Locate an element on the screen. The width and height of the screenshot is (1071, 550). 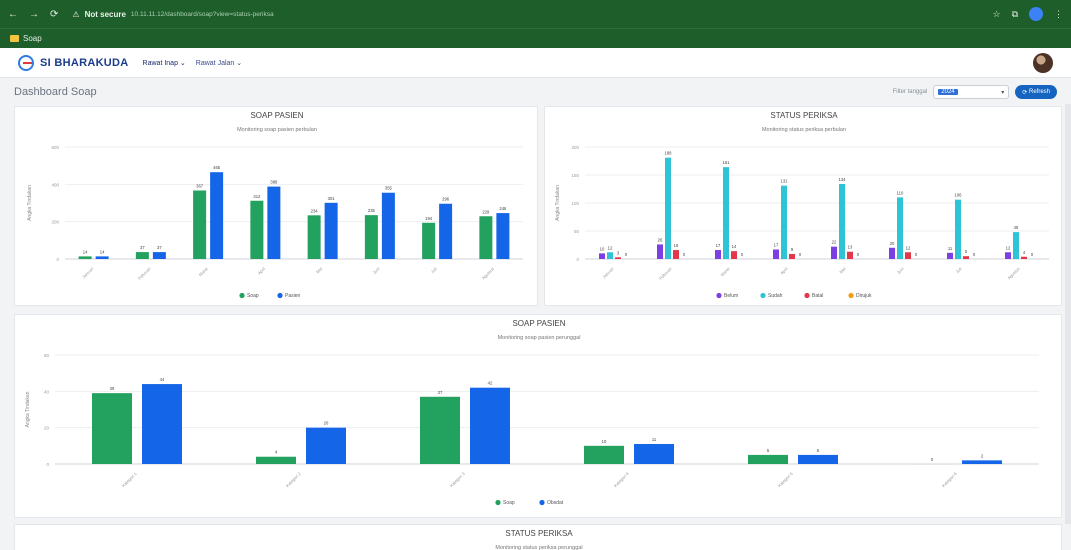
year-select: 2024 ▾ is located at coordinates (971, 92).